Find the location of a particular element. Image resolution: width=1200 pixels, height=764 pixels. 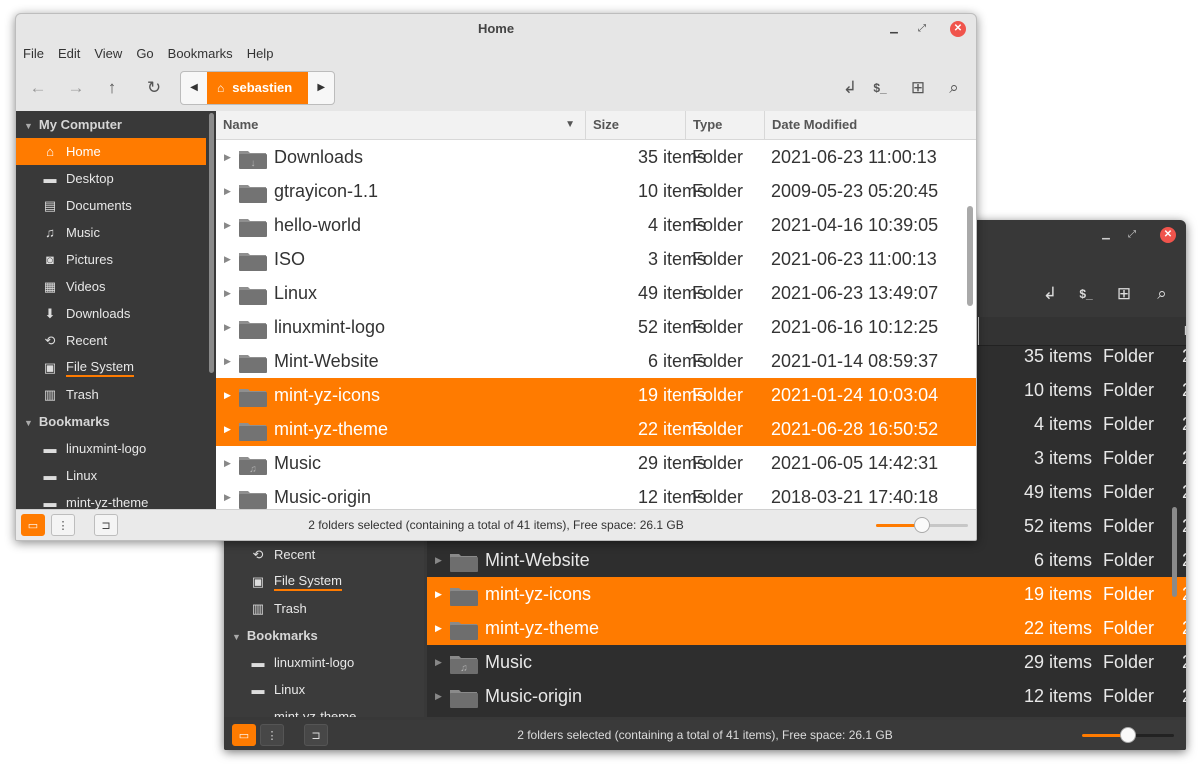

menu-go: Go is located at coordinates (144, 54).